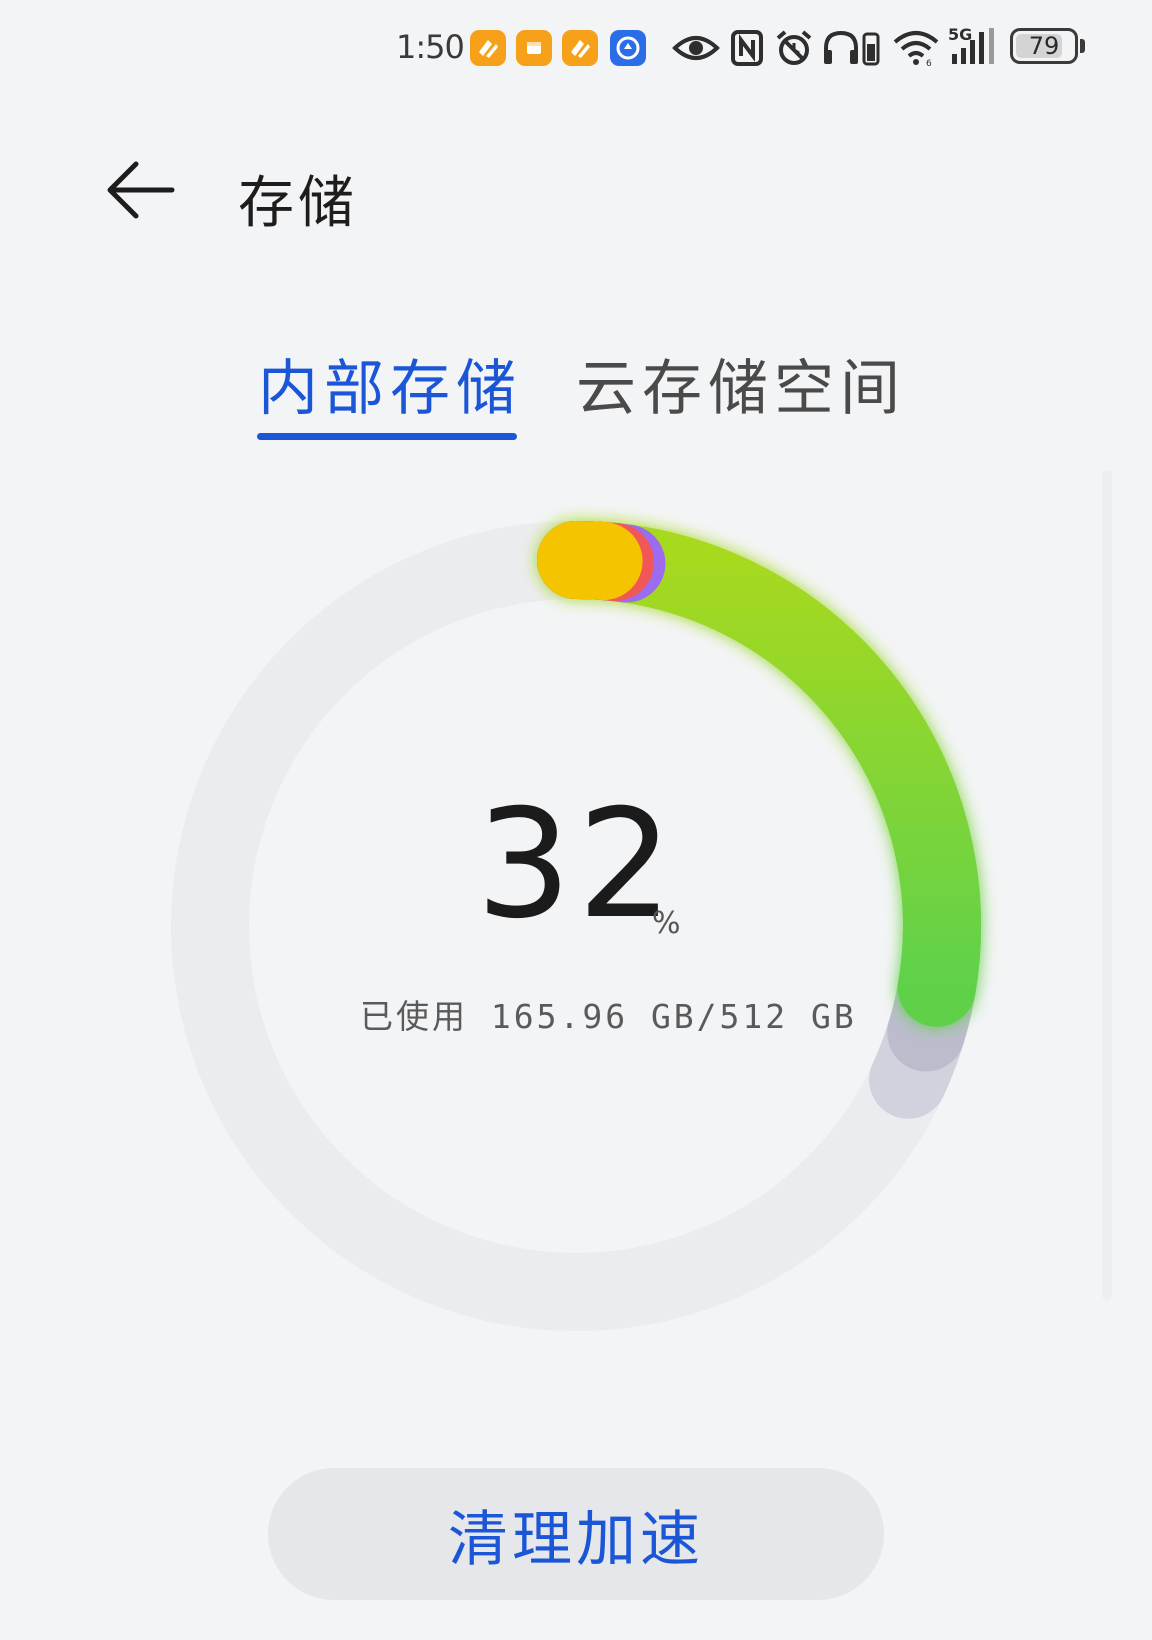 This screenshot has height=1640, width=1152. Describe the element at coordinates (1044, 46) in the screenshot. I see `battery-level: 79` at that location.